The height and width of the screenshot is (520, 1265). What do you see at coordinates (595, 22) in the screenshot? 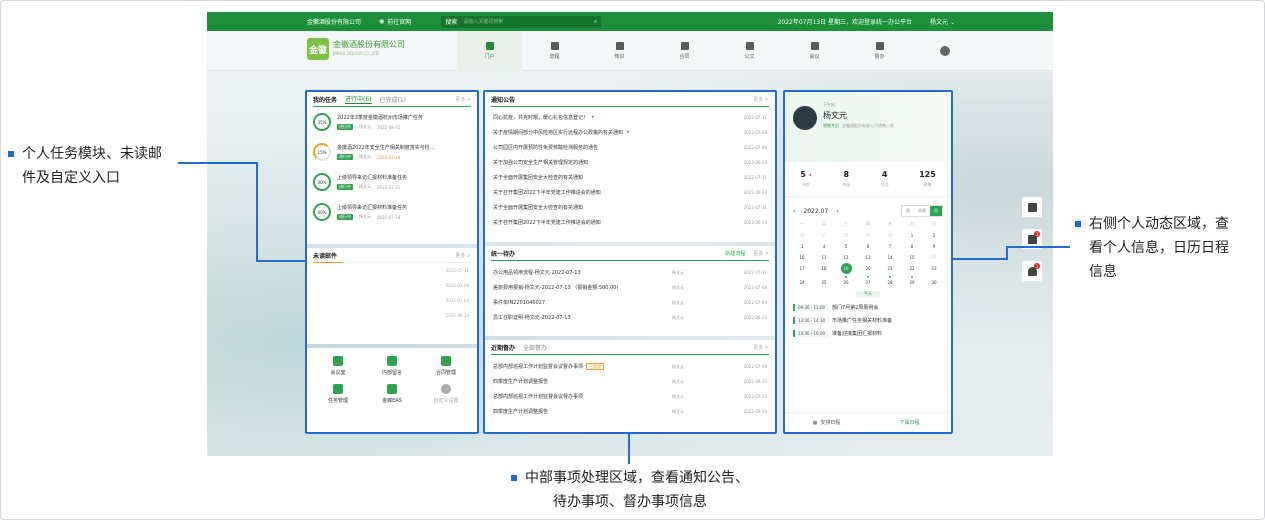
I see `search-icon: ⌕` at bounding box center [595, 22].